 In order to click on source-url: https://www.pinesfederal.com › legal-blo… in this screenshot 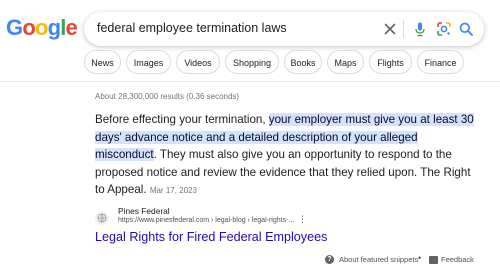, I will do `click(206, 220)`.